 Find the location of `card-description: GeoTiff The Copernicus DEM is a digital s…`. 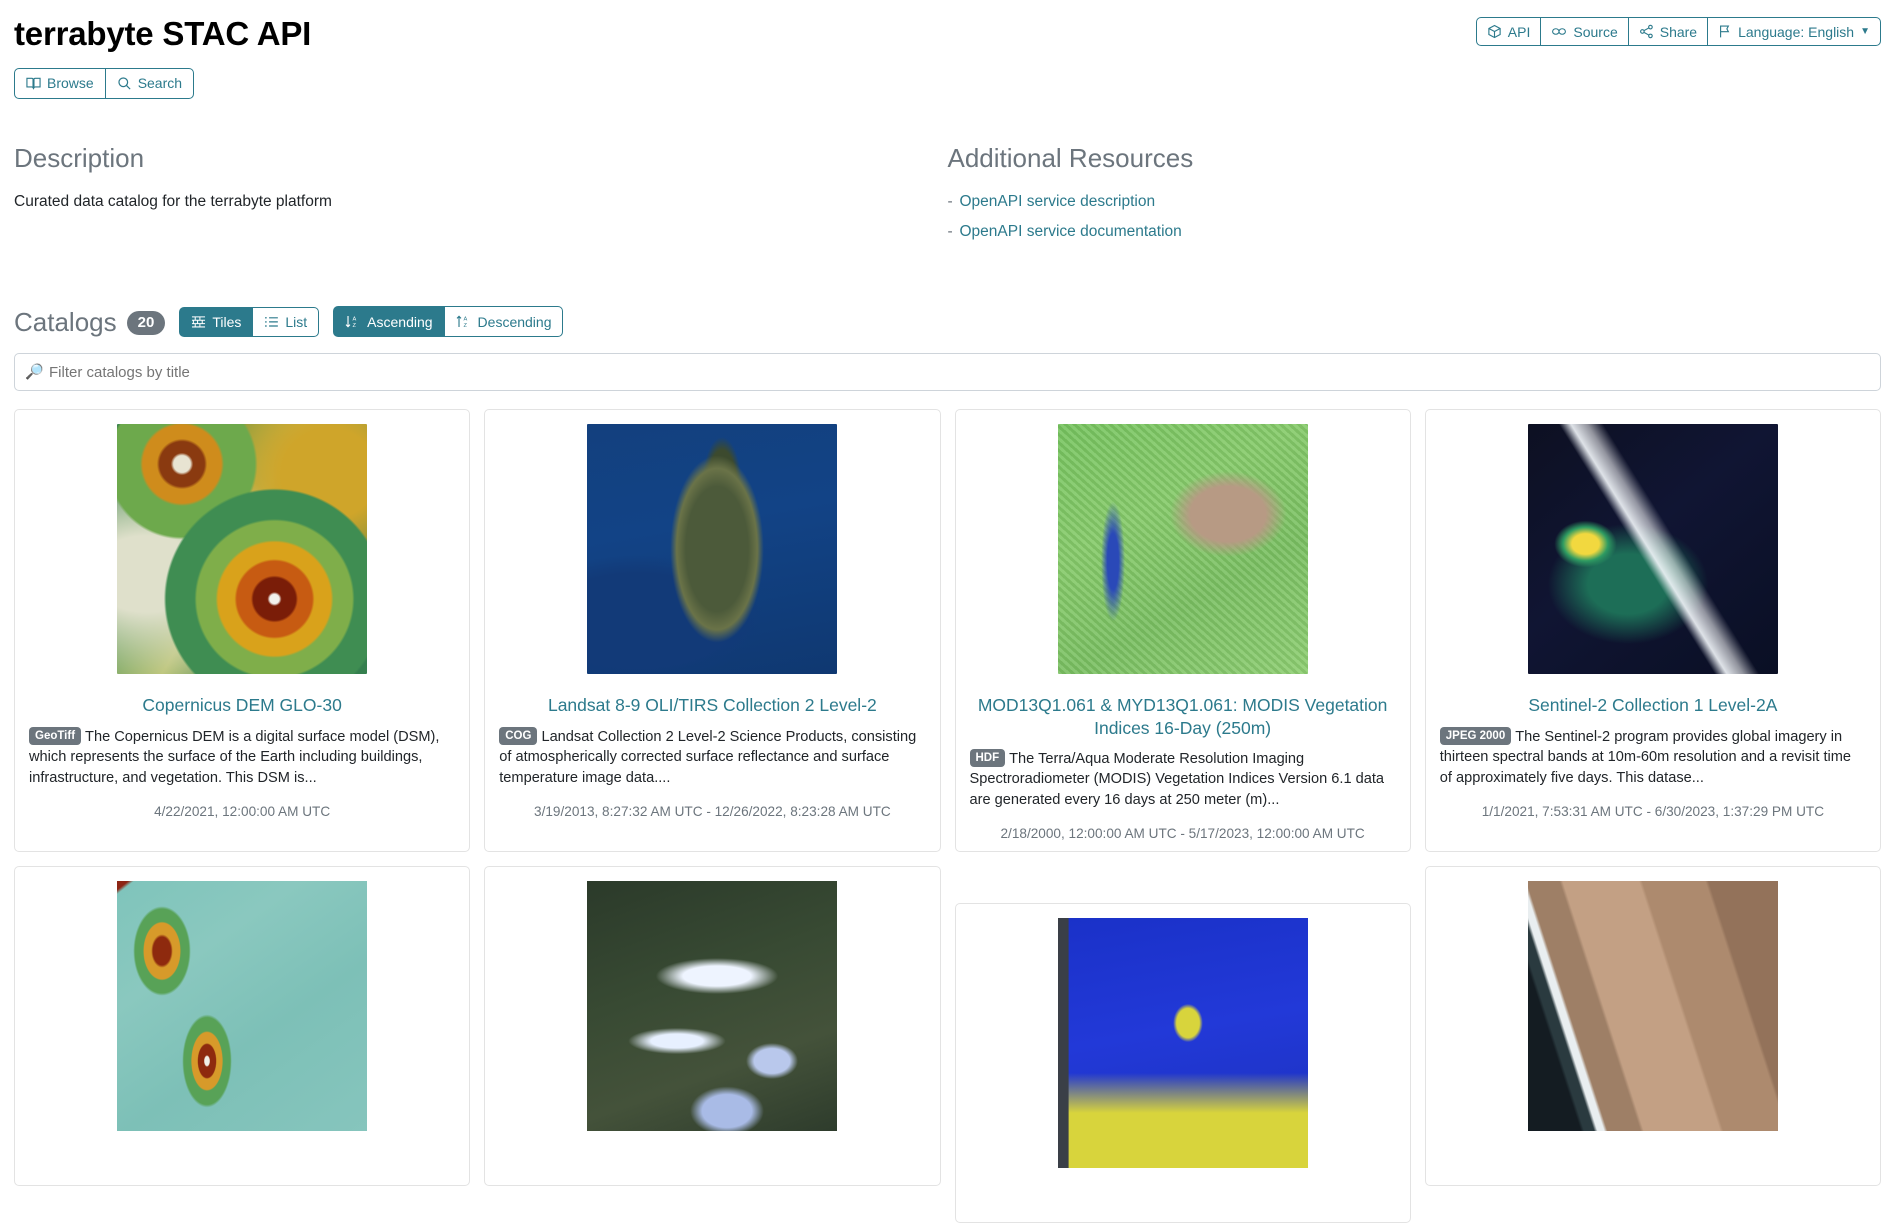

card-description: GeoTiff The Copernicus DEM is a digital s… is located at coordinates (242, 757).